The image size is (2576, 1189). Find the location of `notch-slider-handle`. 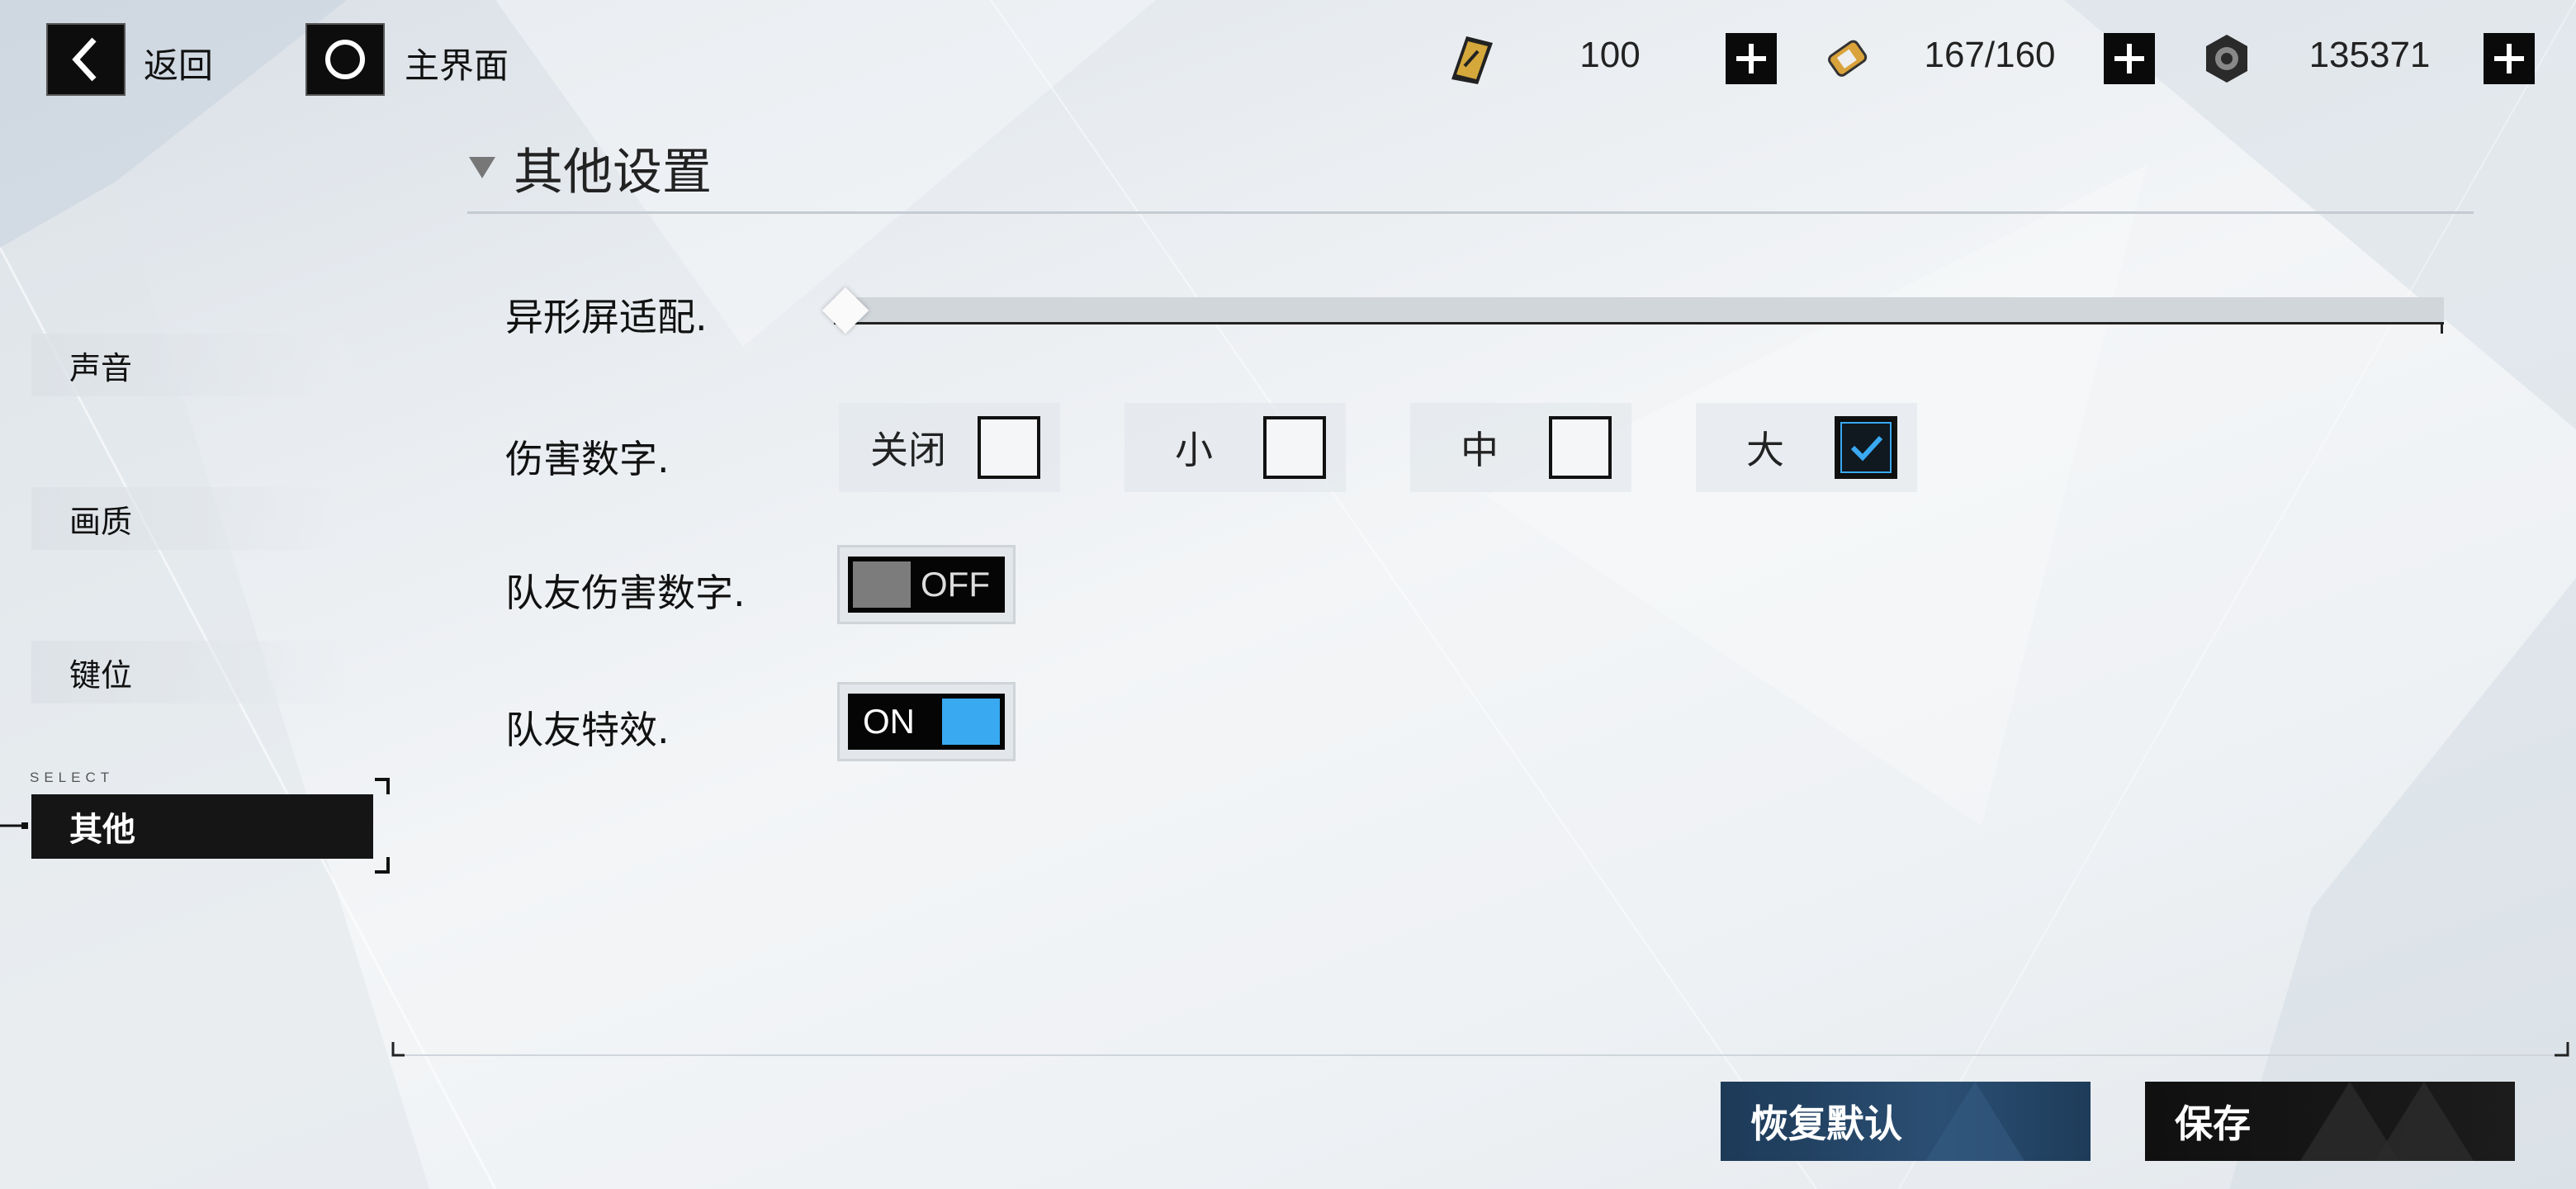

notch-slider-handle is located at coordinates (845, 310).